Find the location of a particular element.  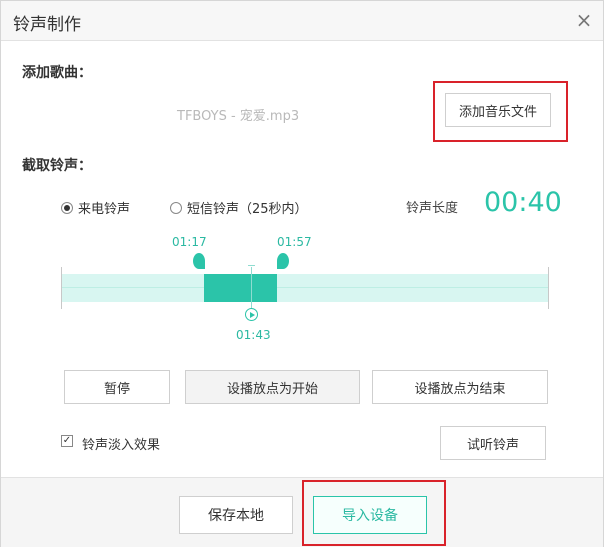

import-device-button: 导入设备 is located at coordinates (370, 515).